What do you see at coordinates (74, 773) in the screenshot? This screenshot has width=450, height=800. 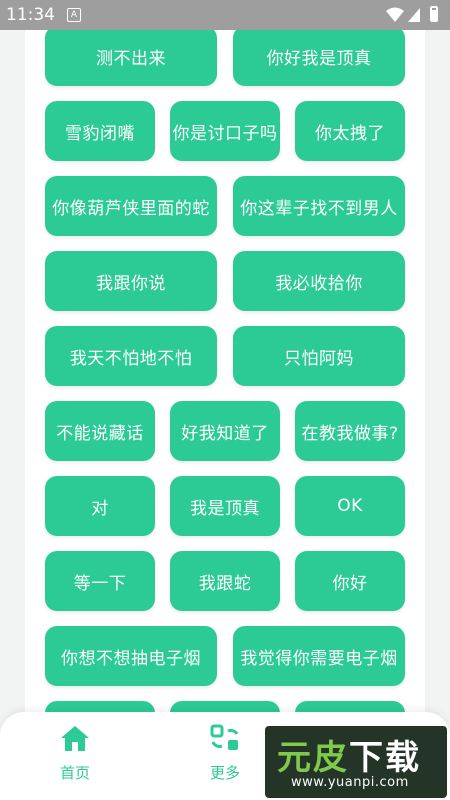 I see `nav-home-label: 首页` at bounding box center [74, 773].